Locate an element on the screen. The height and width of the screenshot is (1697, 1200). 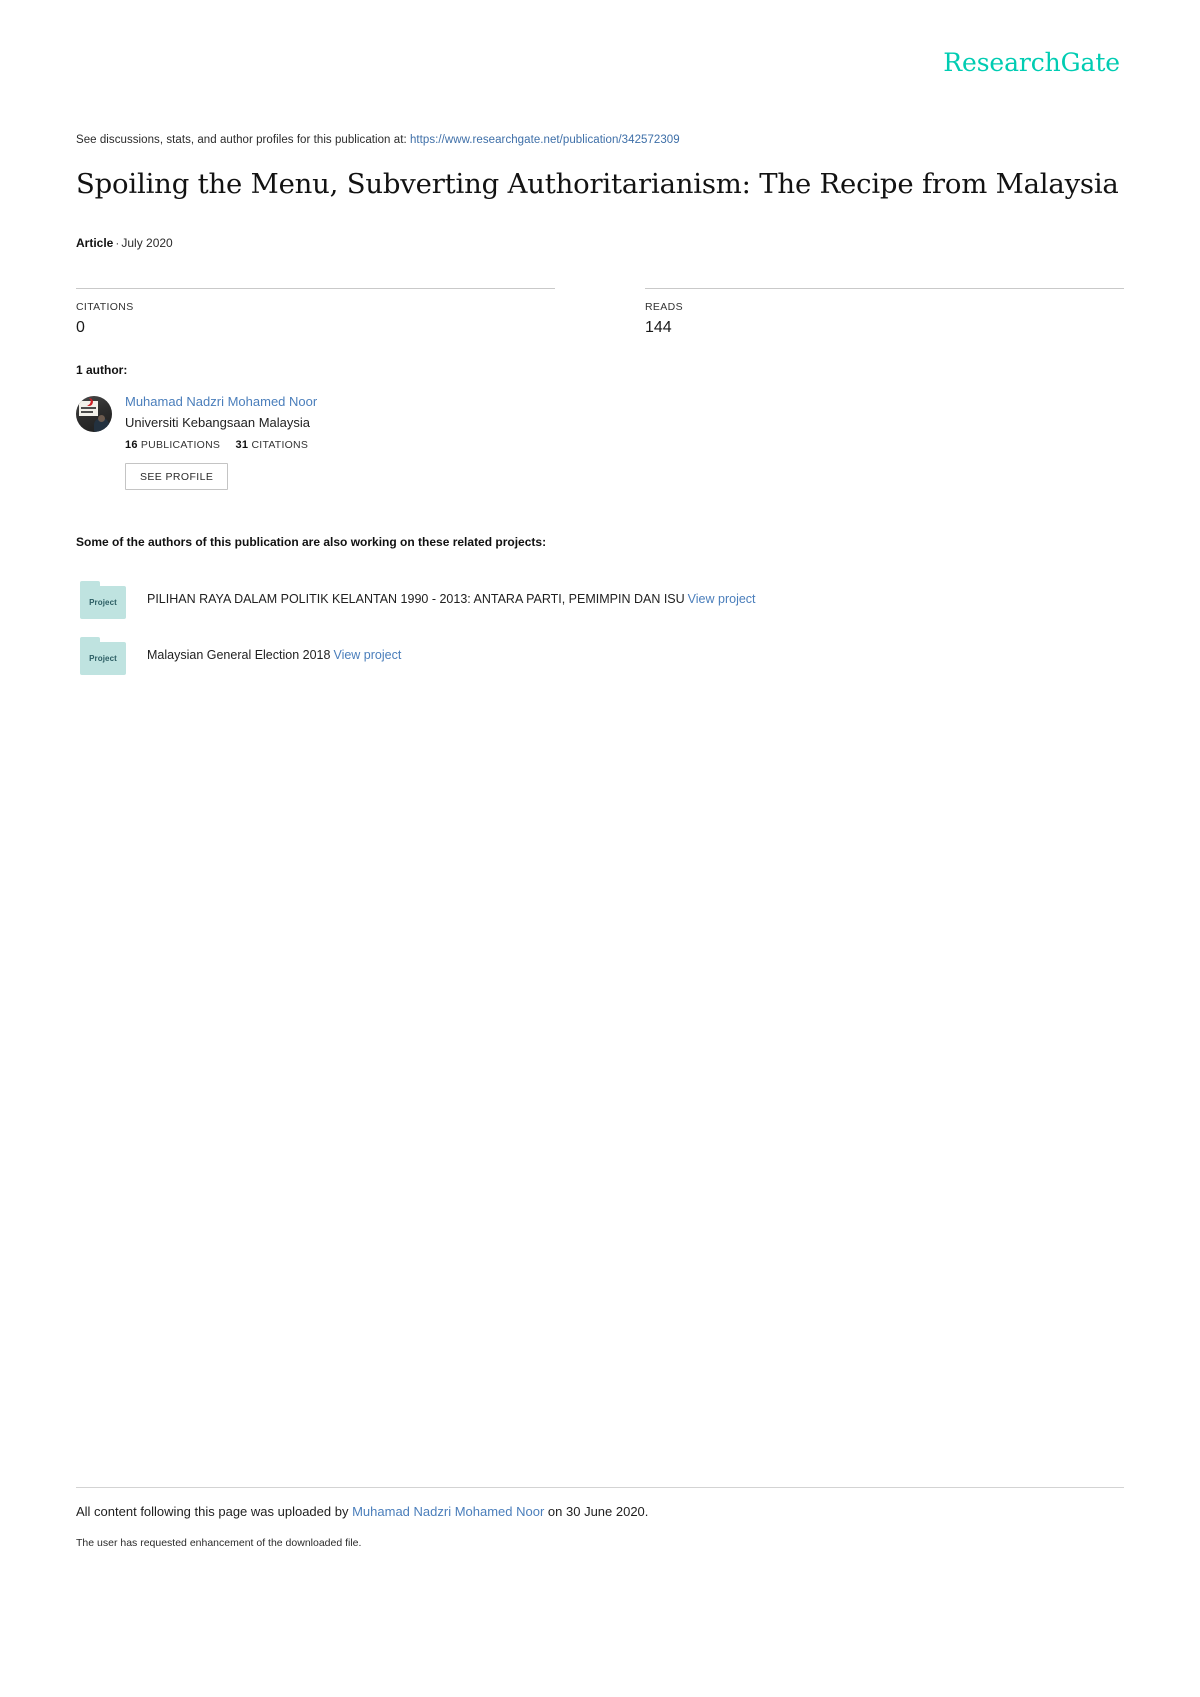
upload-suffix-text: on 30 June 2020. is located at coordinates (598, 1511).